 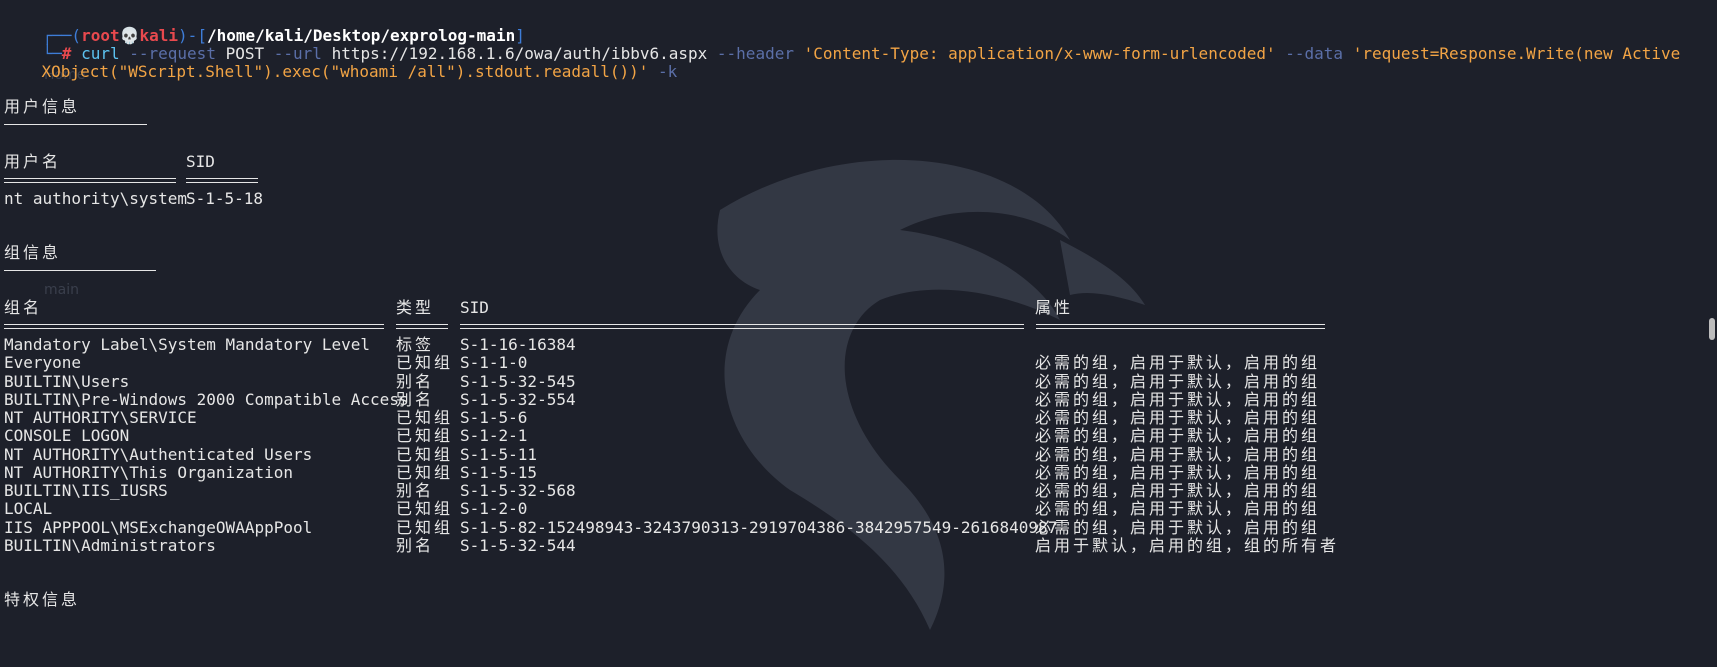 What do you see at coordinates (80, 270) in the screenshot?
I see `group-info-underline` at bounding box center [80, 270].